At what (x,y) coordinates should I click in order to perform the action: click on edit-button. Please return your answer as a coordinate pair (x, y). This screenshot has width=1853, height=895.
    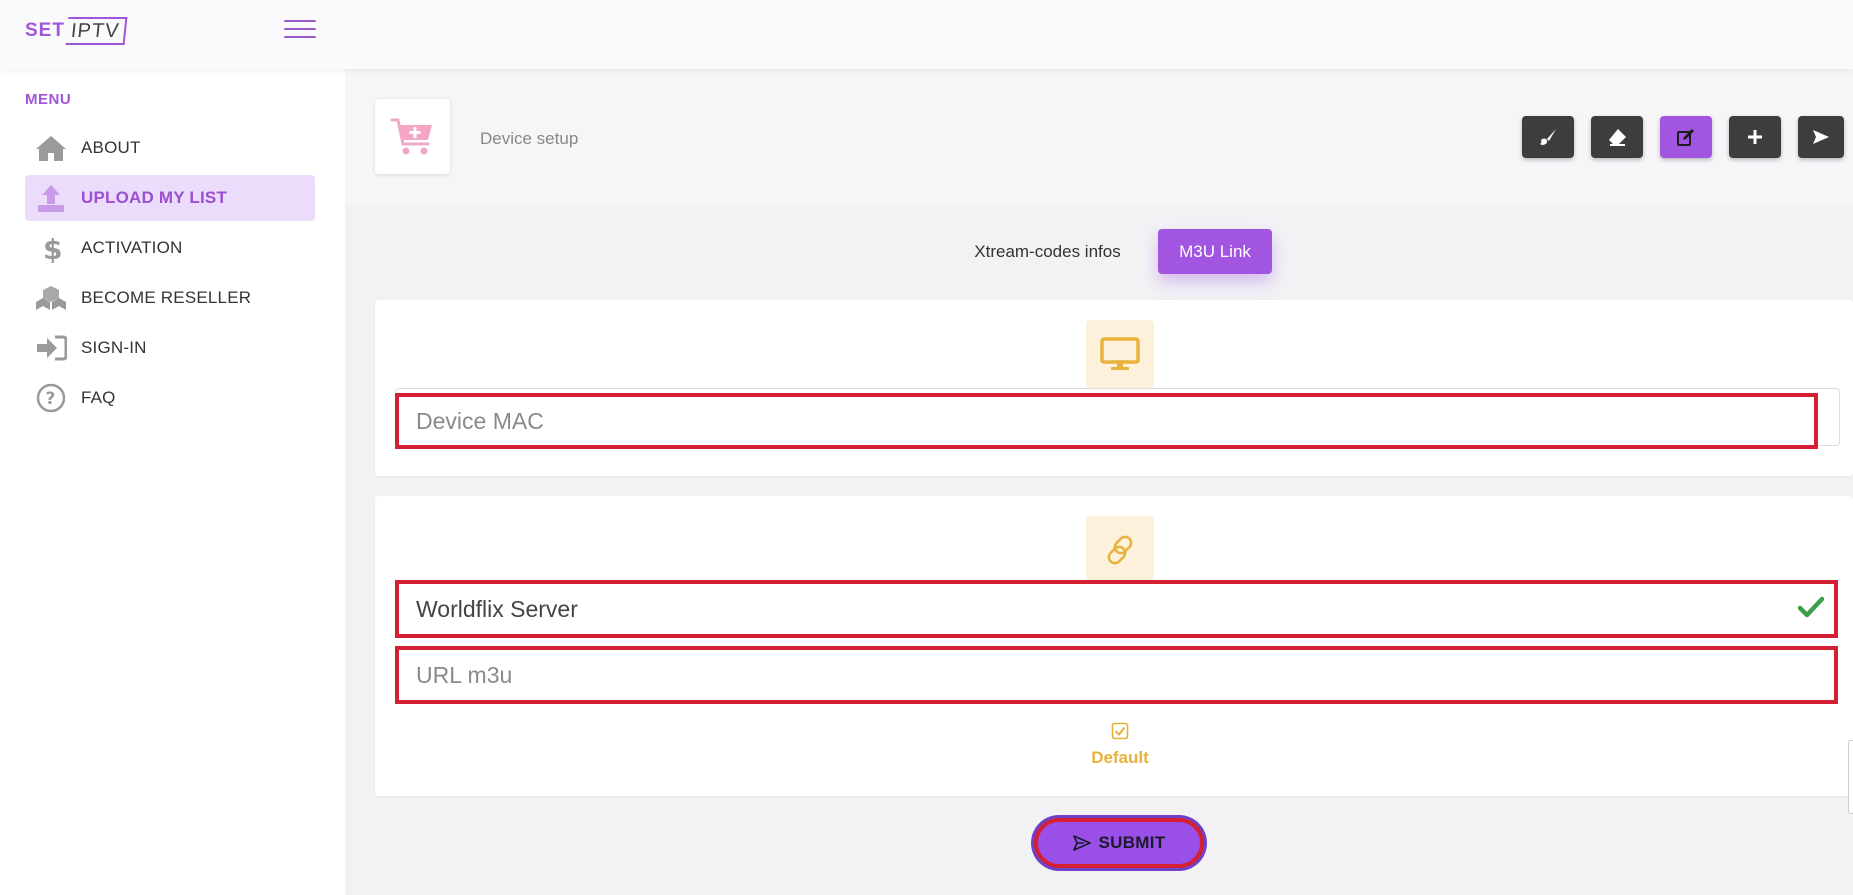
    Looking at the image, I should click on (1686, 137).